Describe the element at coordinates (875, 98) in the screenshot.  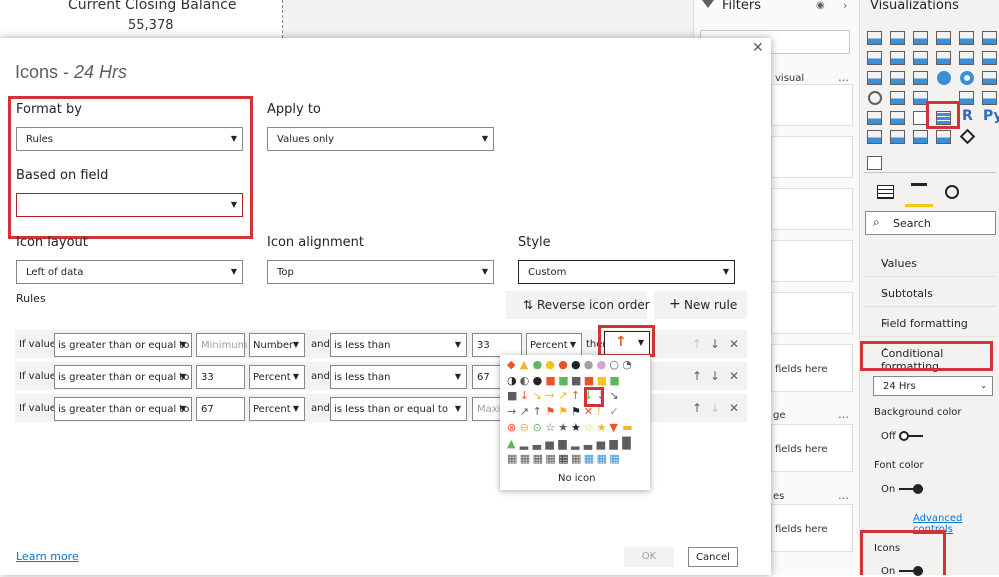
I see `map-icon` at that location.